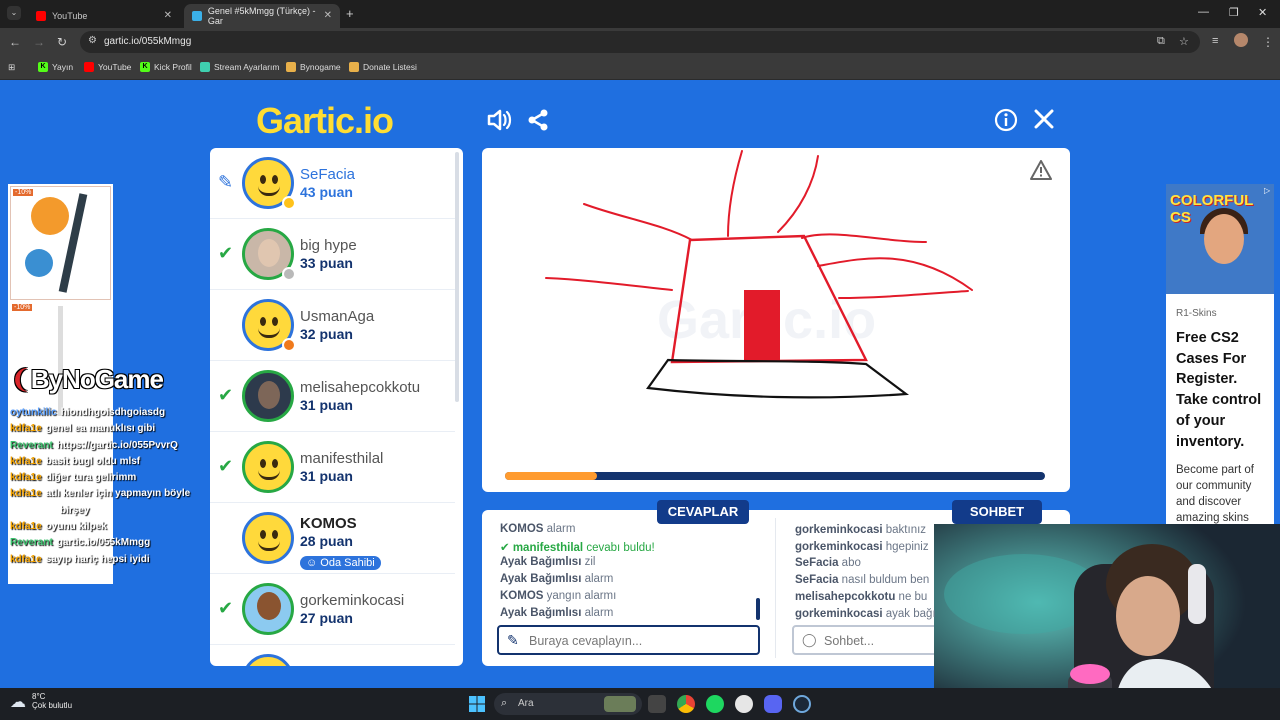 The image size is (1280, 720). I want to click on install-app-icon: ⧉, so click(1161, 41).